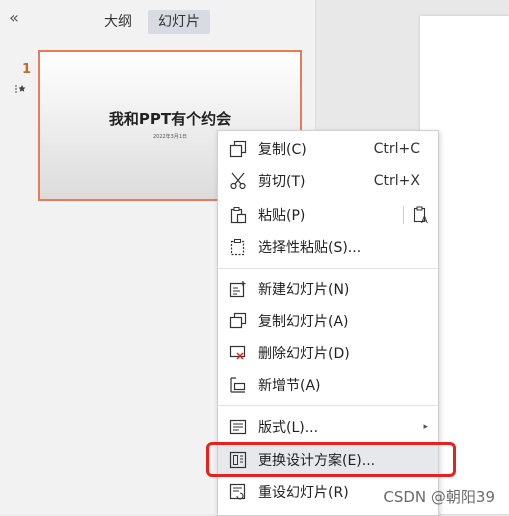 This screenshot has height=516, width=509. What do you see at coordinates (303, 493) in the screenshot?
I see `menu-label: 重设幻灯片(R)` at bounding box center [303, 493].